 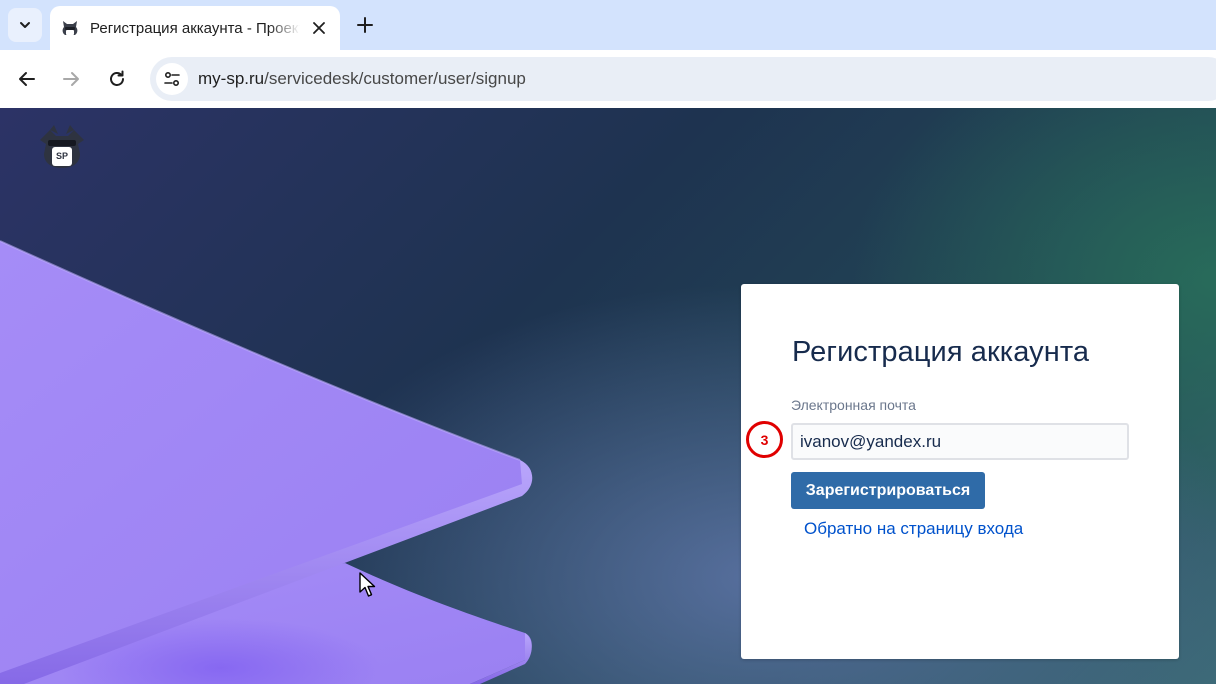 I want to click on logo-text: SP, so click(x=62, y=156).